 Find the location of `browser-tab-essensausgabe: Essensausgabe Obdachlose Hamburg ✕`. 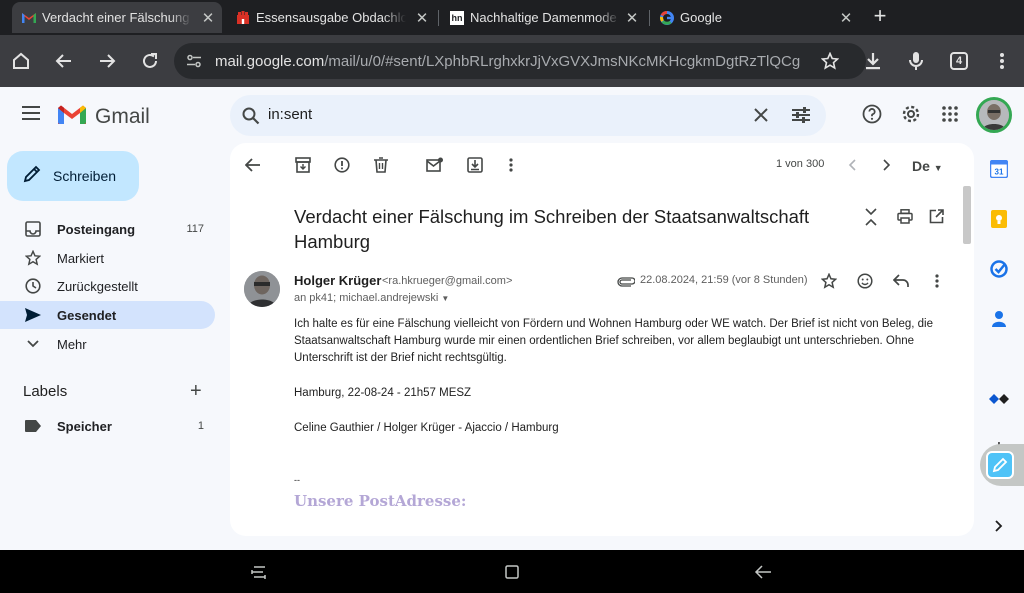

browser-tab-essensausgabe: Essensausgabe Obdachlose Hamburg ✕ is located at coordinates (331, 17).